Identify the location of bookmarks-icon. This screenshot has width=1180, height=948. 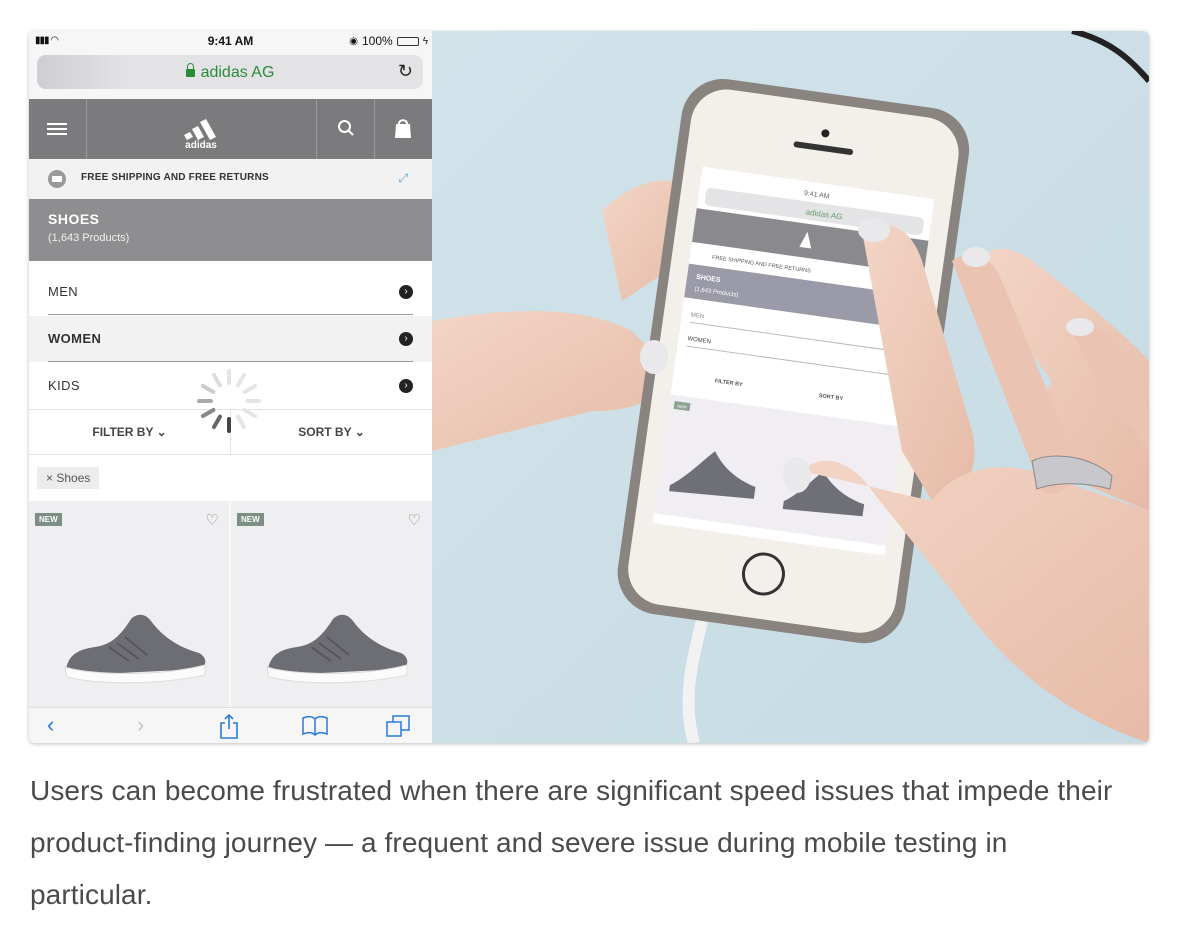
(315, 726).